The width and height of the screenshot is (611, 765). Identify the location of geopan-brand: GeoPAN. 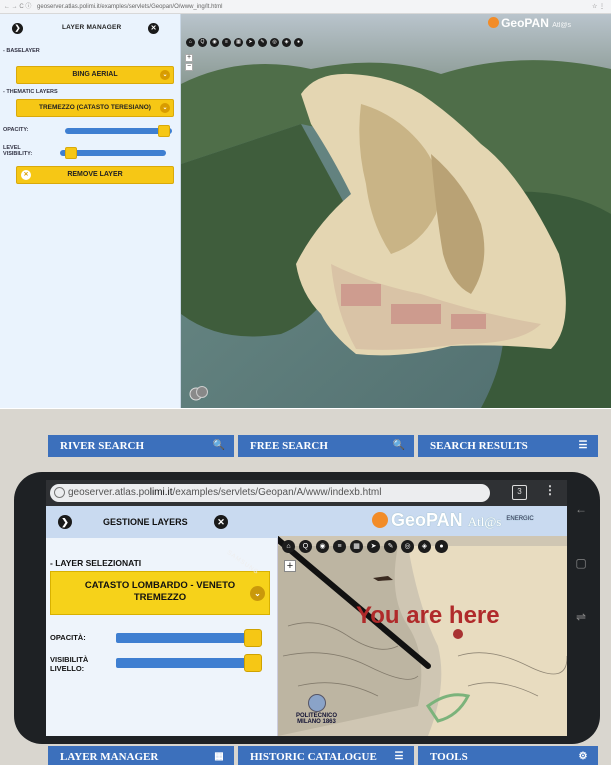
(427, 520).